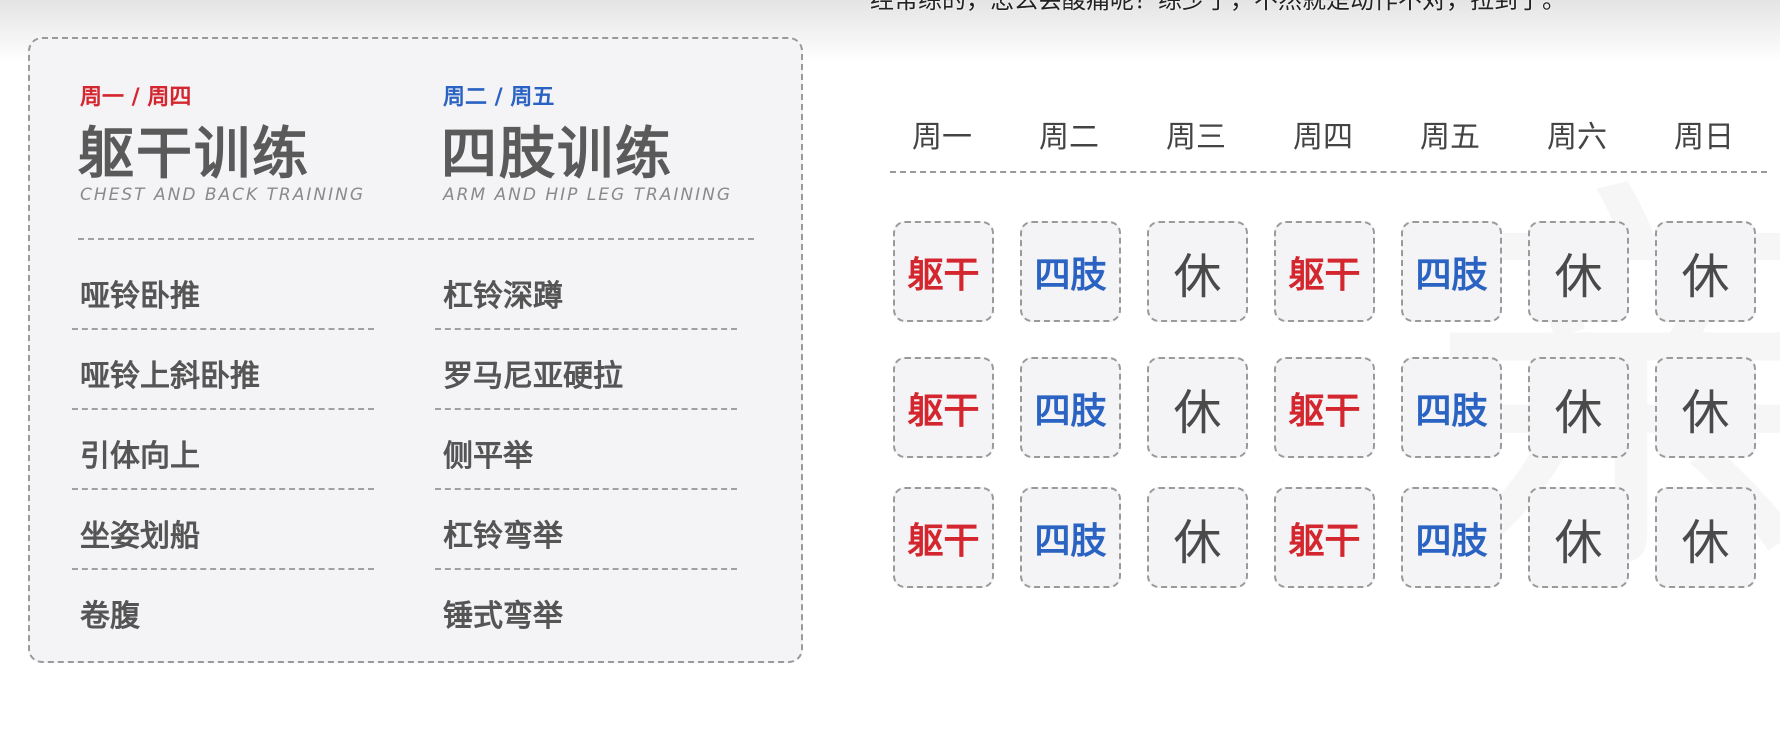  Describe the element at coordinates (488, 456) in the screenshot. I see `exercise-label: 侧平举` at that location.